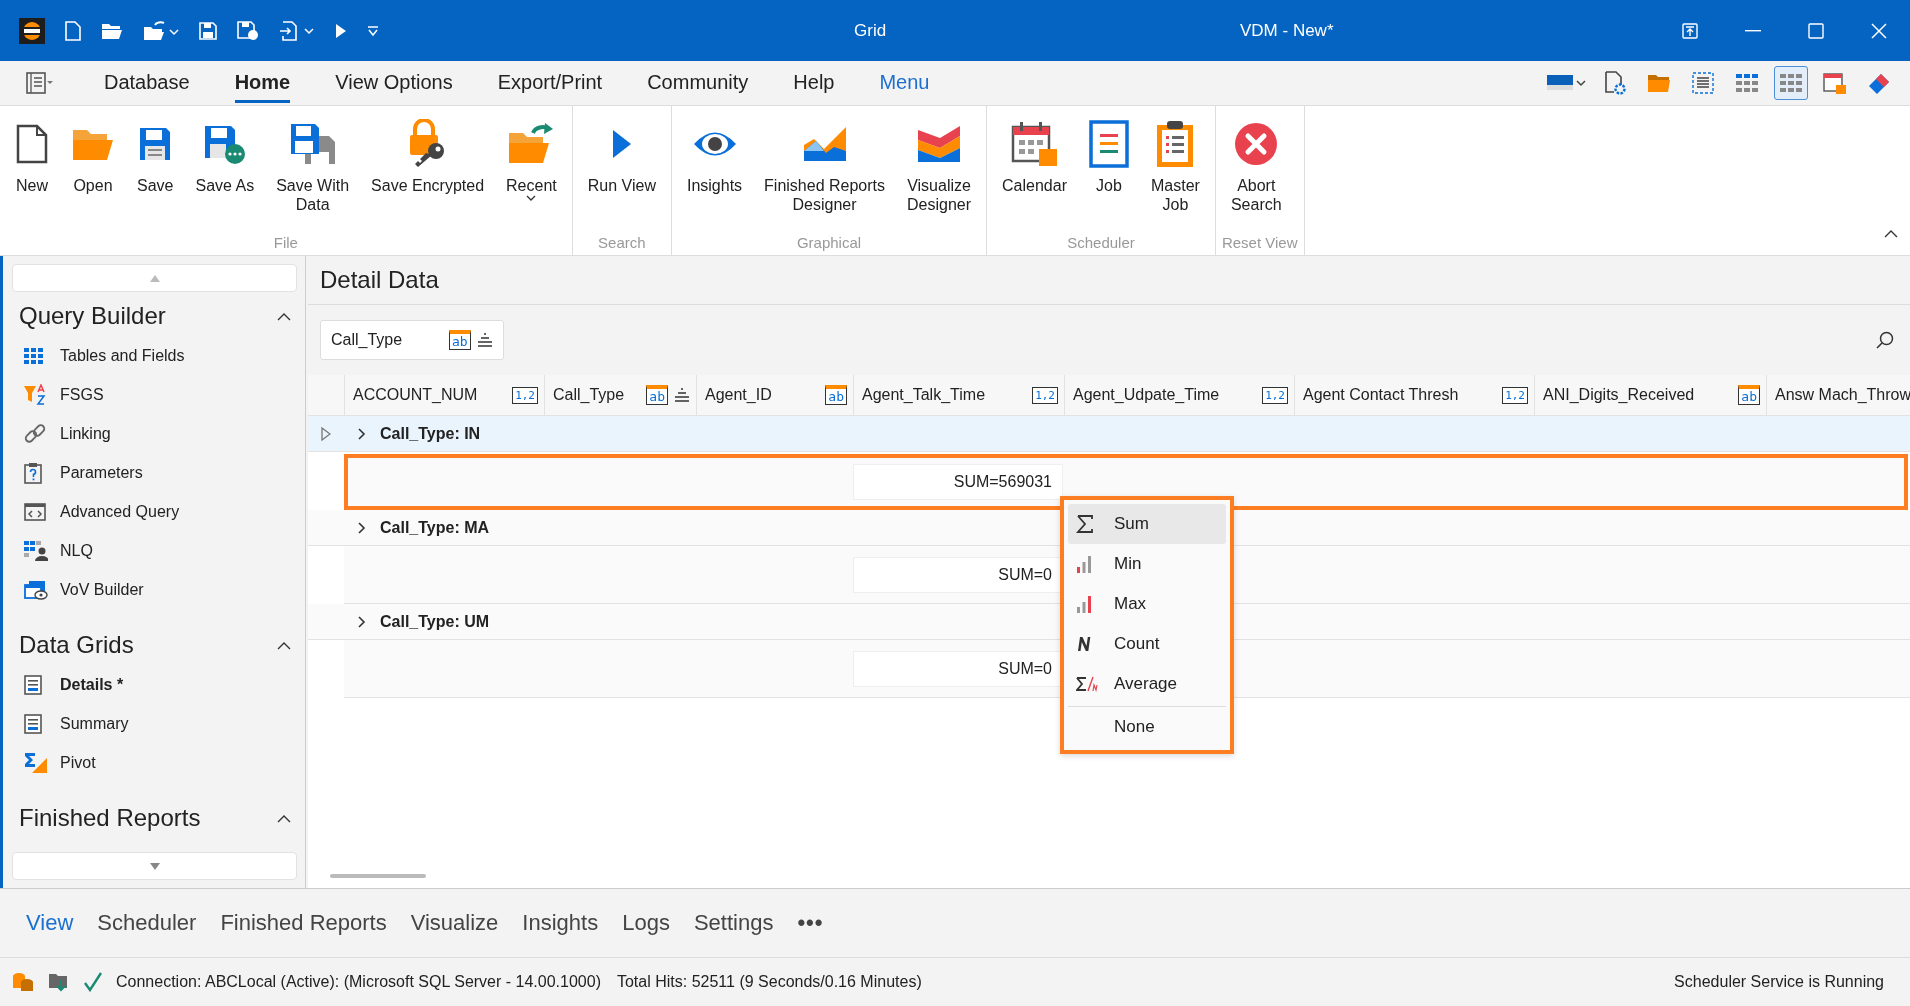 This screenshot has width=1910, height=1006. What do you see at coordinates (61, 433) in the screenshot?
I see `sidebar-item: Linking` at bounding box center [61, 433].